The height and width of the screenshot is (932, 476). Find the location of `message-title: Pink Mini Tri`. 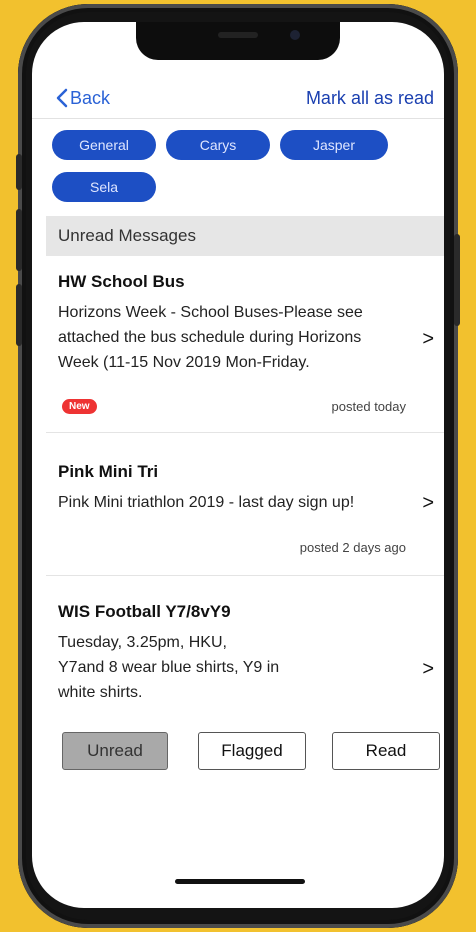

message-title: Pink Mini Tri is located at coordinates (108, 471).